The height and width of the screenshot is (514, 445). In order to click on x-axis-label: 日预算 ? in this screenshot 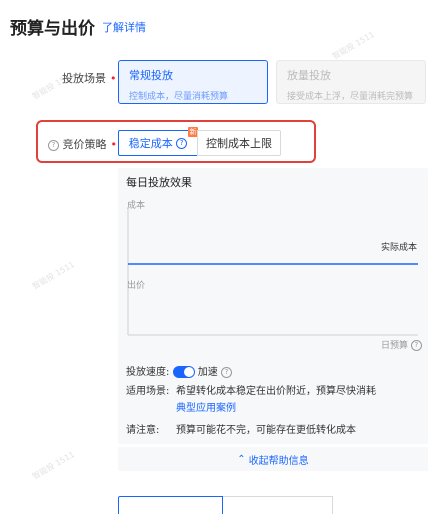, I will do `click(401, 344)`.